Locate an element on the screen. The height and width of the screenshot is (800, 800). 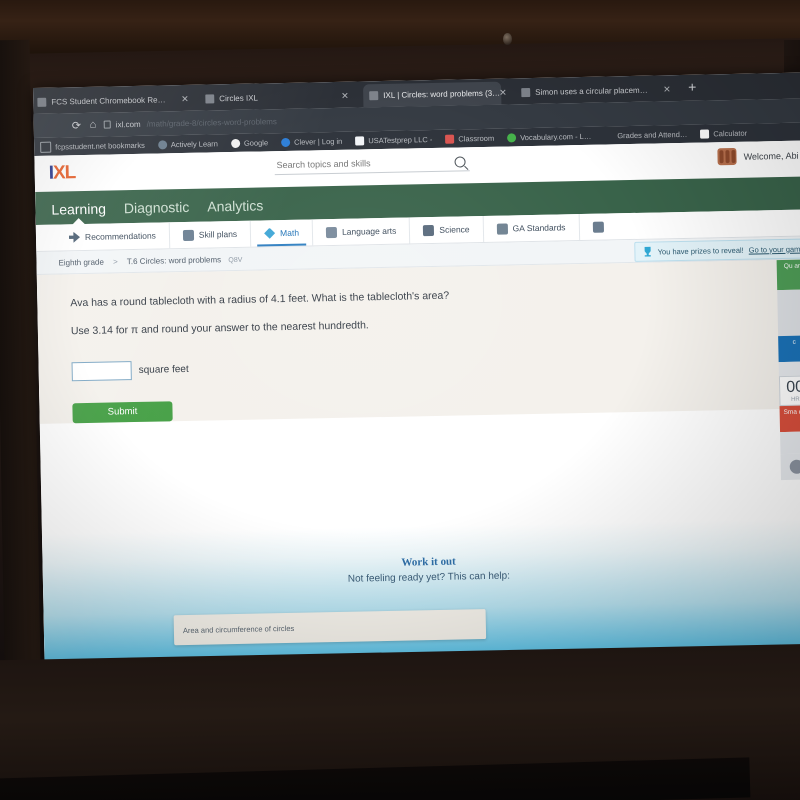
search-bar is located at coordinates (372, 165).